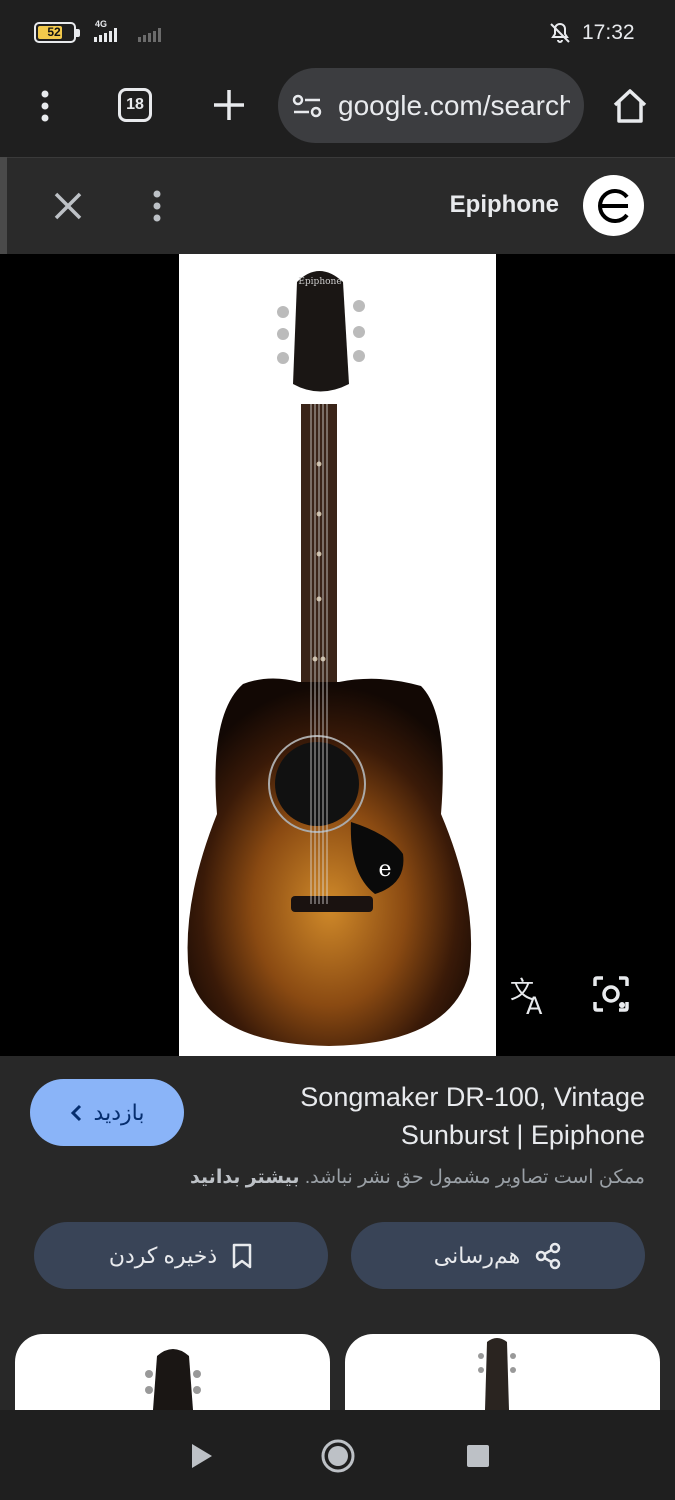  What do you see at coordinates (454, 106) in the screenshot?
I see `url-text: google.com/search` at bounding box center [454, 106].